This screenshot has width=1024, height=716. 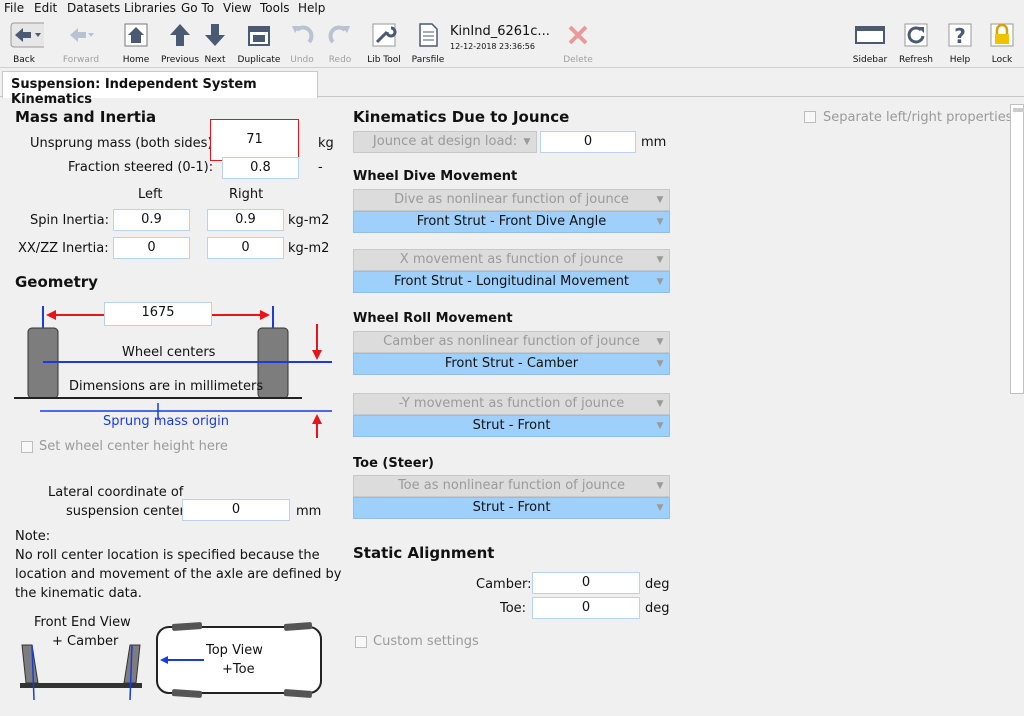 I want to click on jounce-input: 0, so click(x=588, y=142).